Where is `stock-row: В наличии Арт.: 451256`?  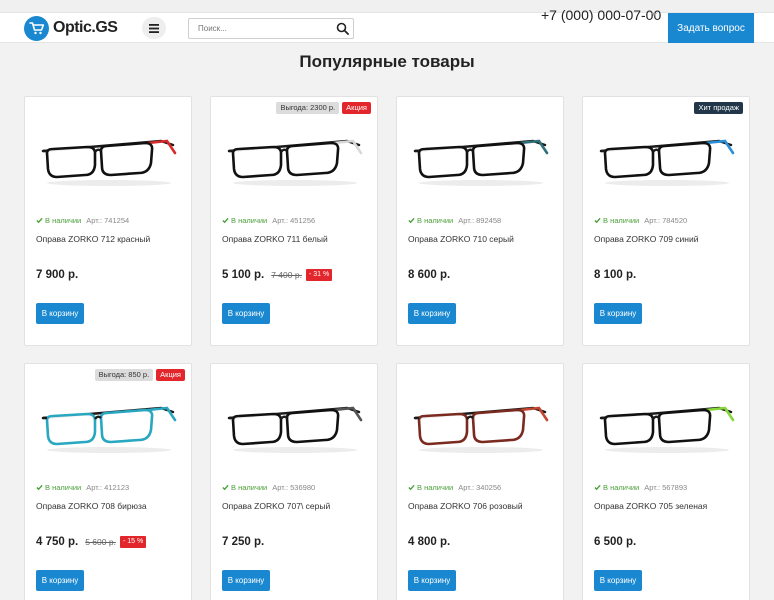
stock-row: В наличии Арт.: 451256 is located at coordinates (268, 220).